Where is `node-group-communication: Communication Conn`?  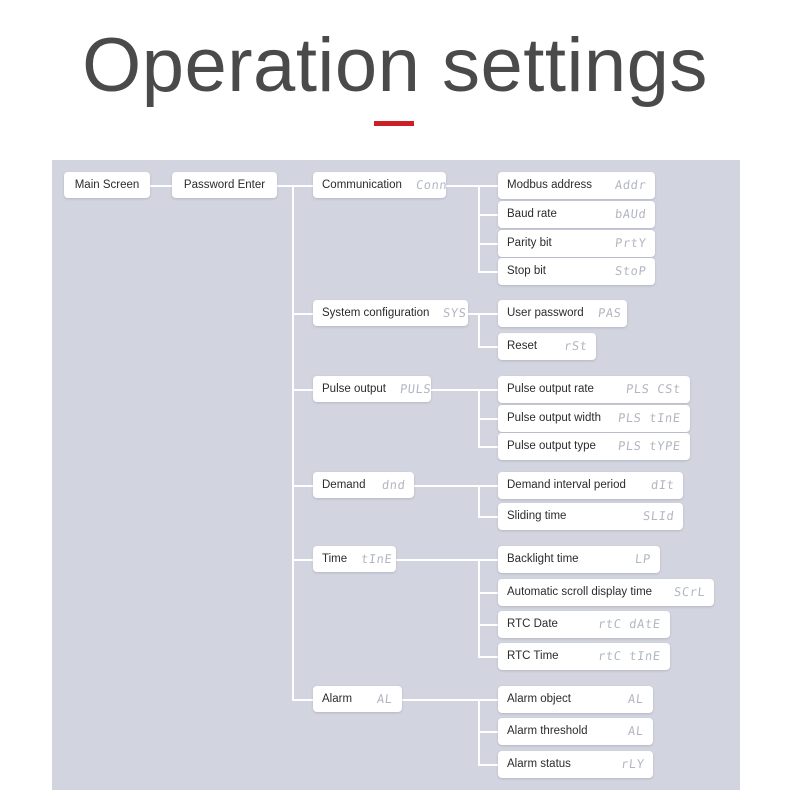
node-group-communication: Communication Conn is located at coordinates (380, 185).